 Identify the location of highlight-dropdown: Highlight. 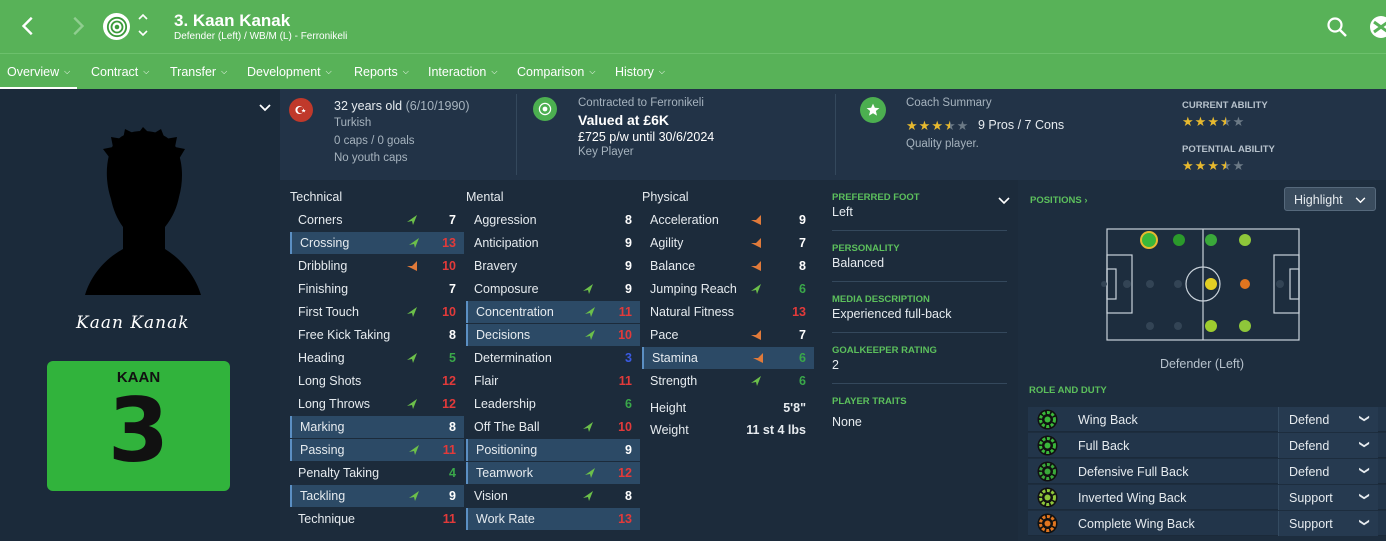
(1330, 199).